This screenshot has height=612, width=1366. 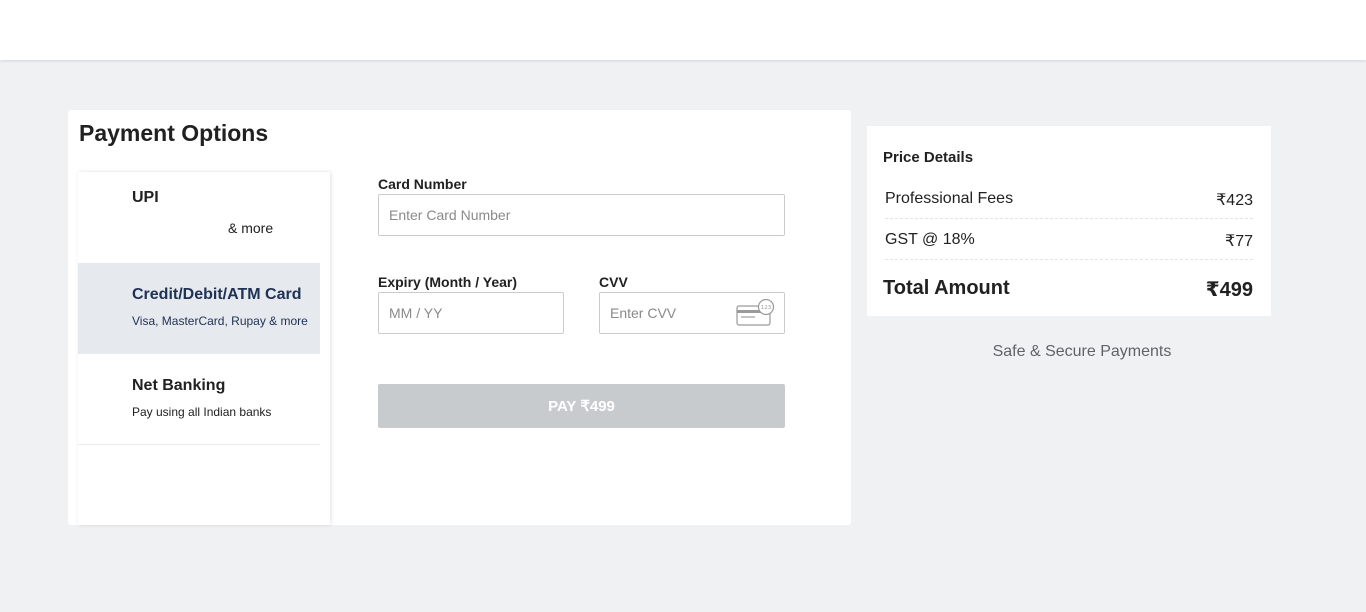 What do you see at coordinates (683, 30) in the screenshot?
I see `top-header-bar` at bounding box center [683, 30].